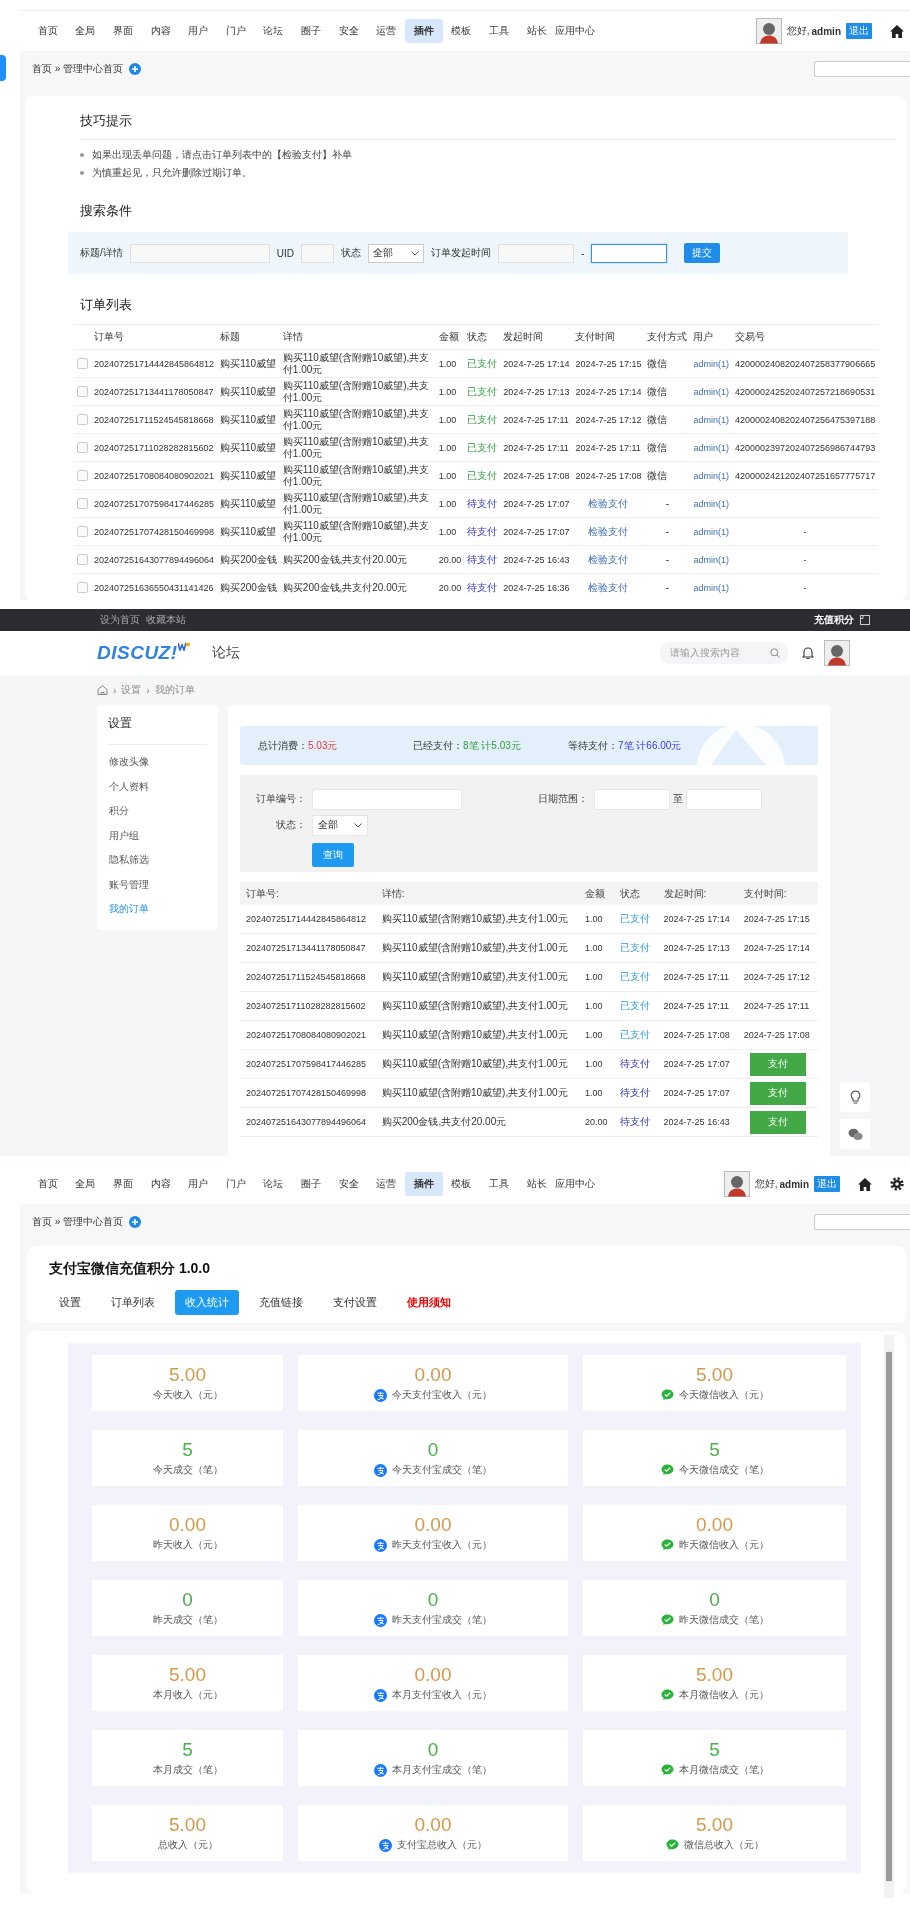 This screenshot has width=910, height=1922. Describe the element at coordinates (714, 1675) in the screenshot. I see `stat-value: 5.00` at that location.